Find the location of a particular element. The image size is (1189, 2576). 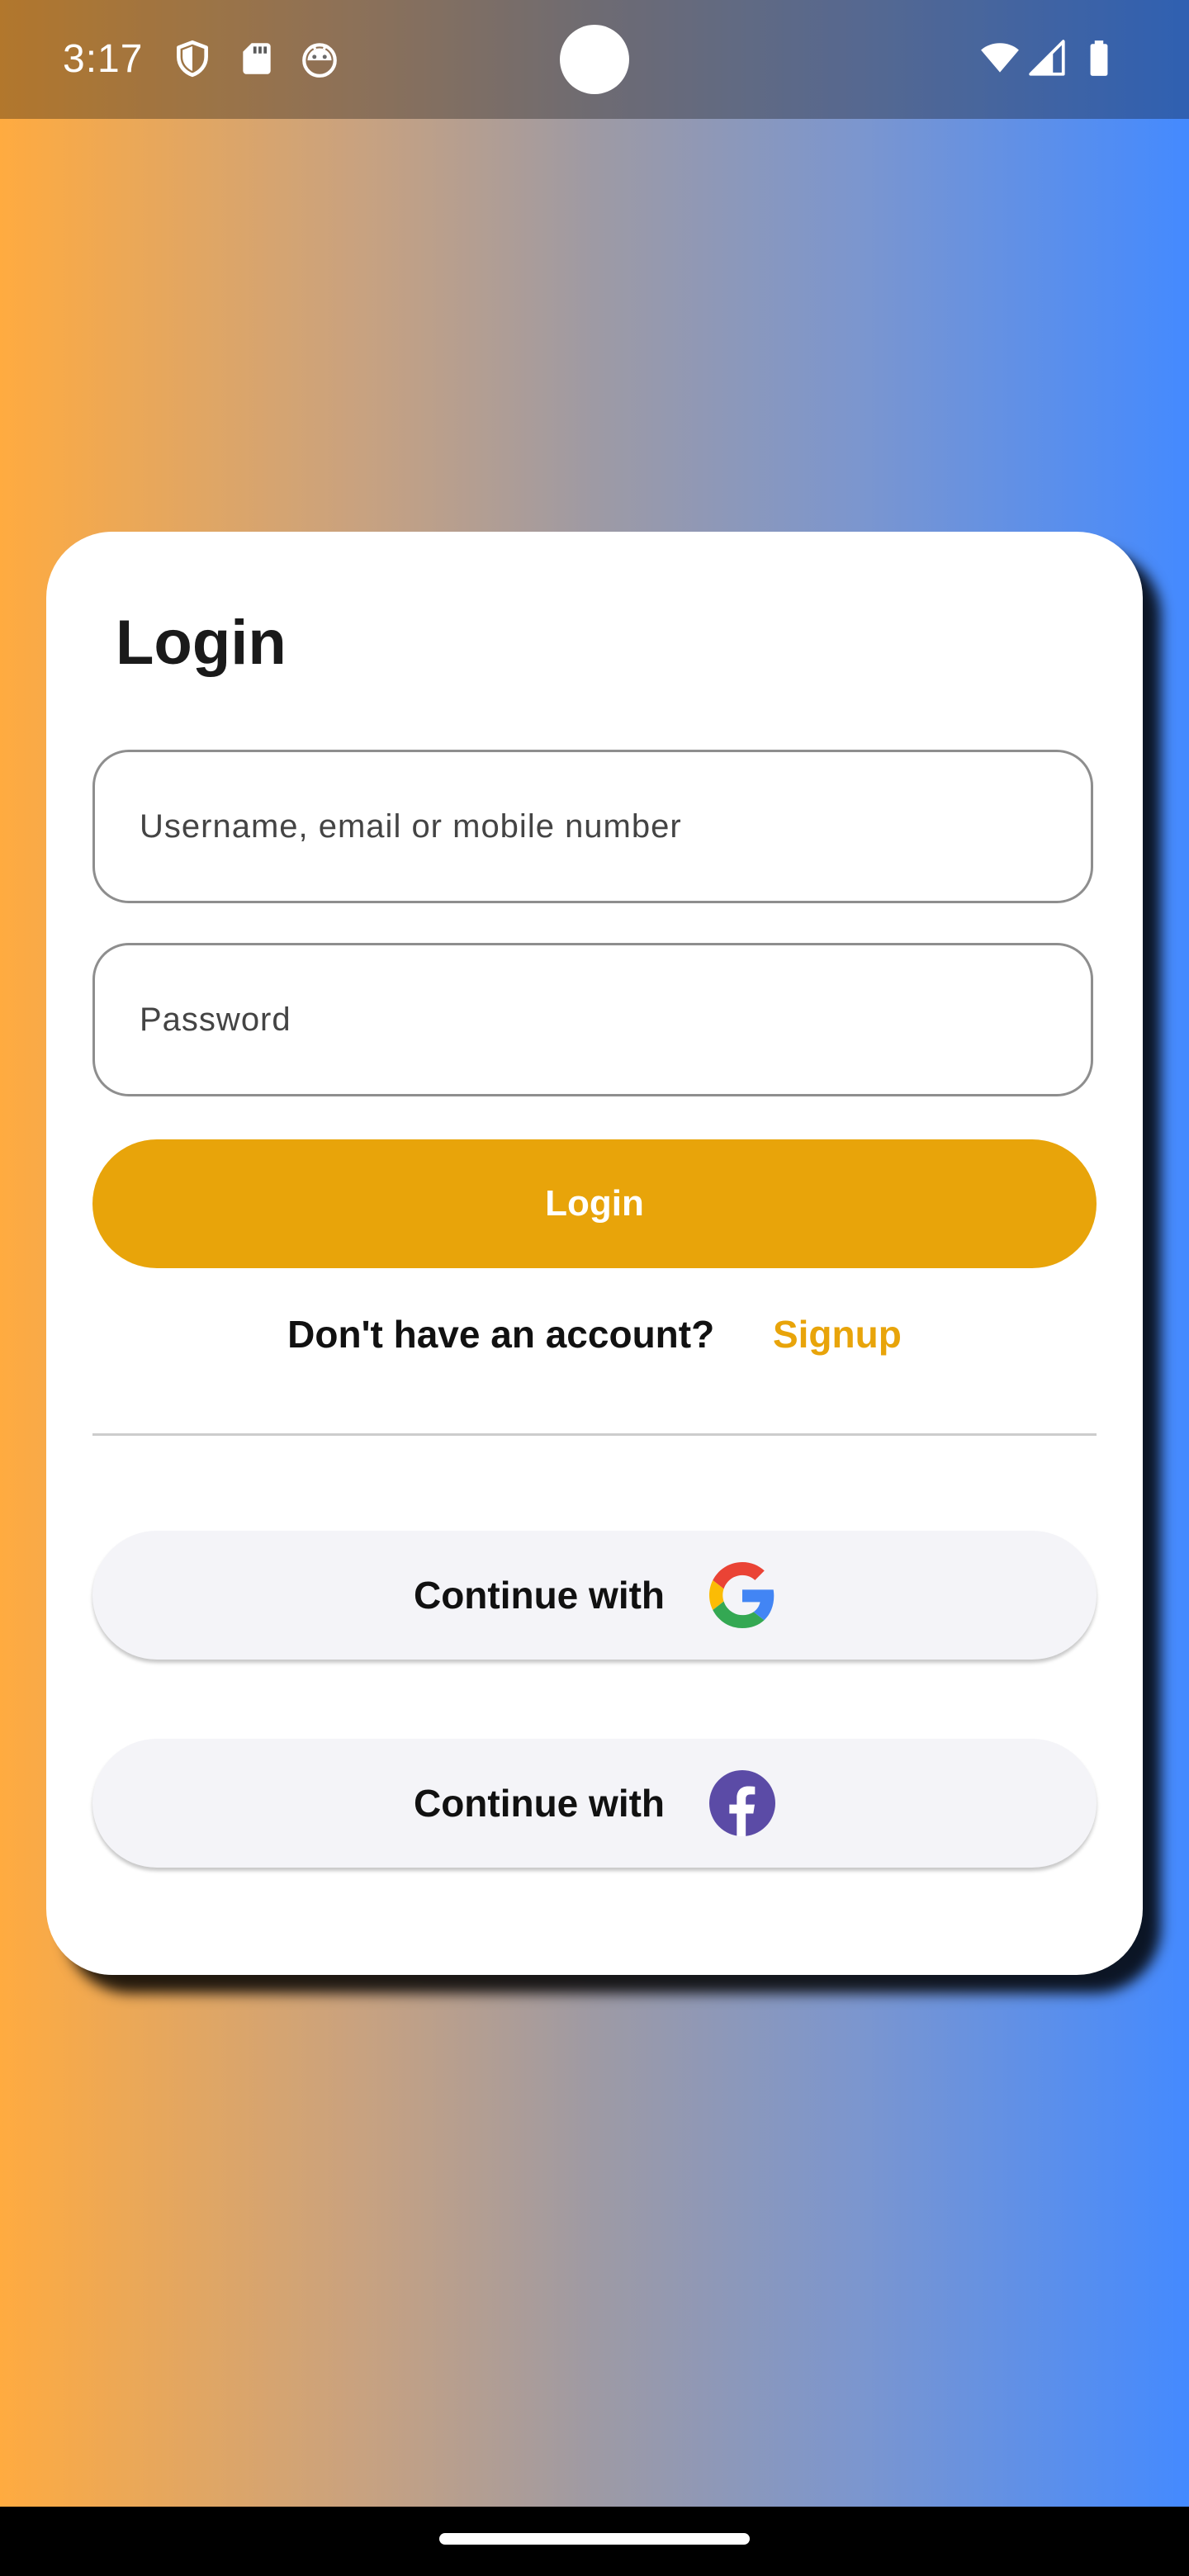

signup-link: Signup is located at coordinates (837, 1334).